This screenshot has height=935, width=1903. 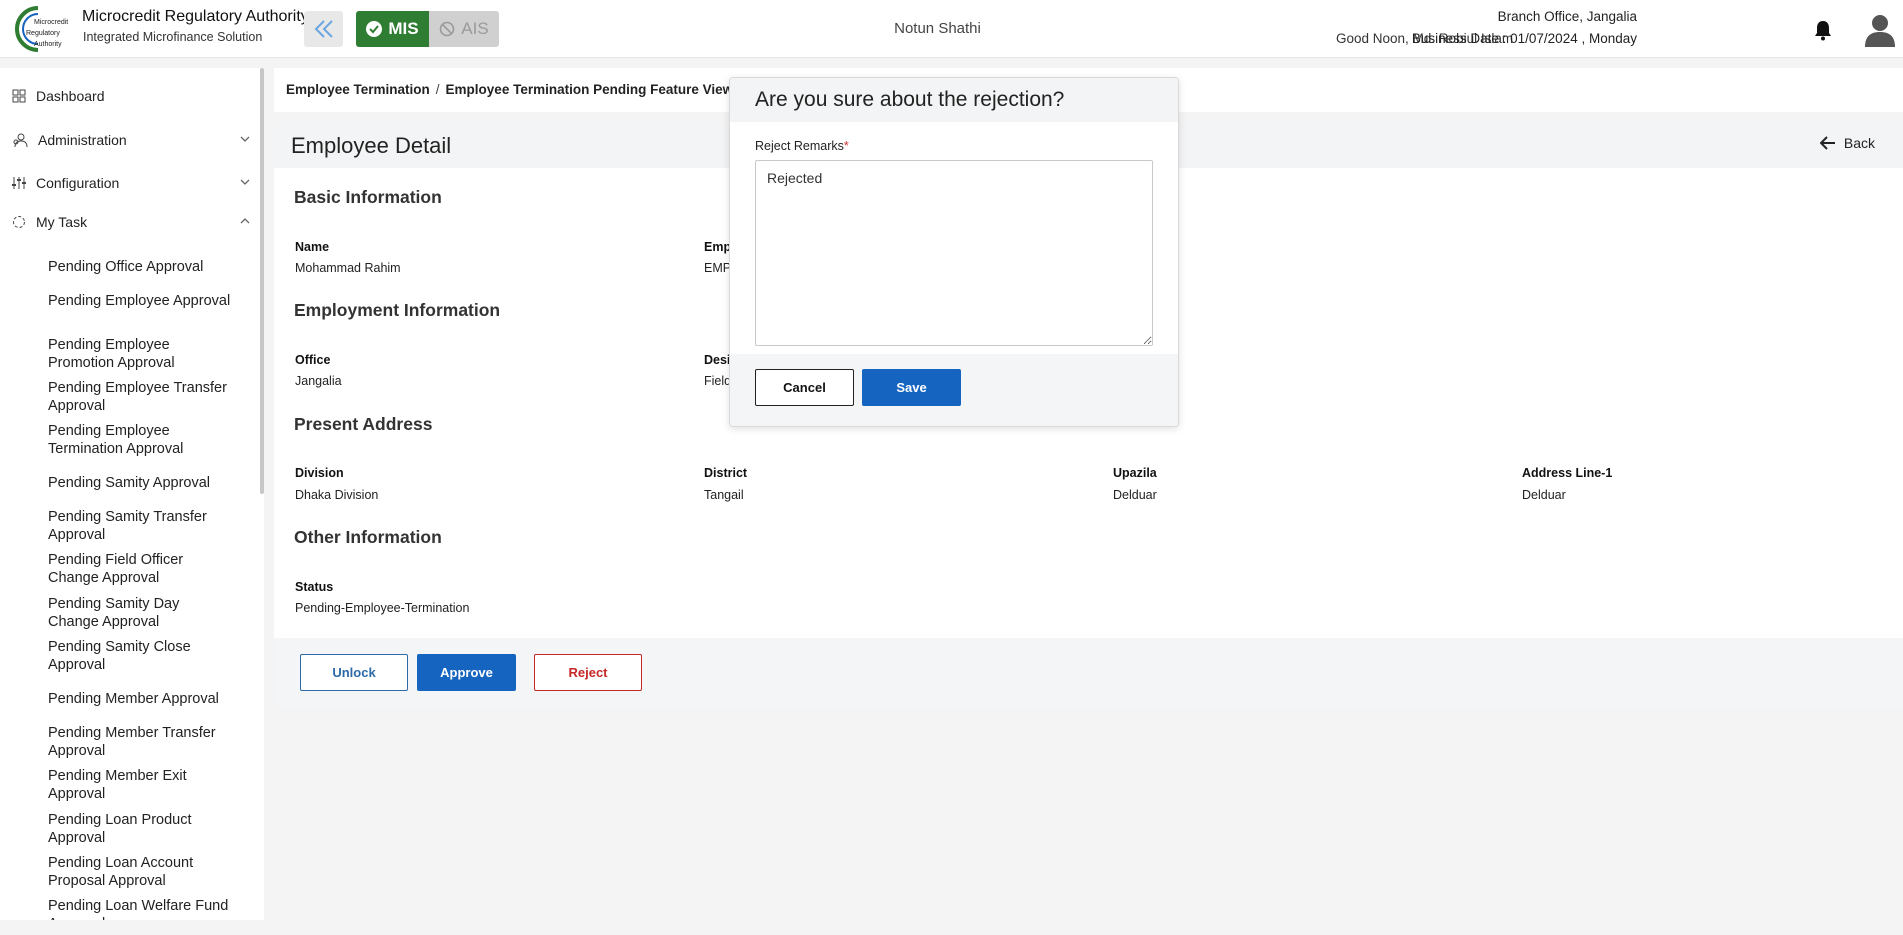 I want to click on field-label-address-line-1: Address Line-1, so click(x=1567, y=473).